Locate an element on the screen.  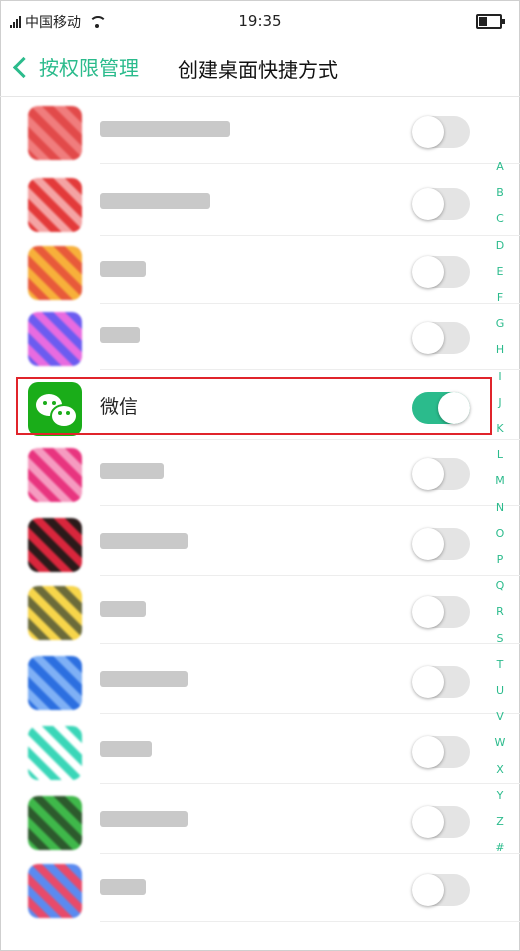
alphabet-index-letter: F is located at coordinates (500, 297).